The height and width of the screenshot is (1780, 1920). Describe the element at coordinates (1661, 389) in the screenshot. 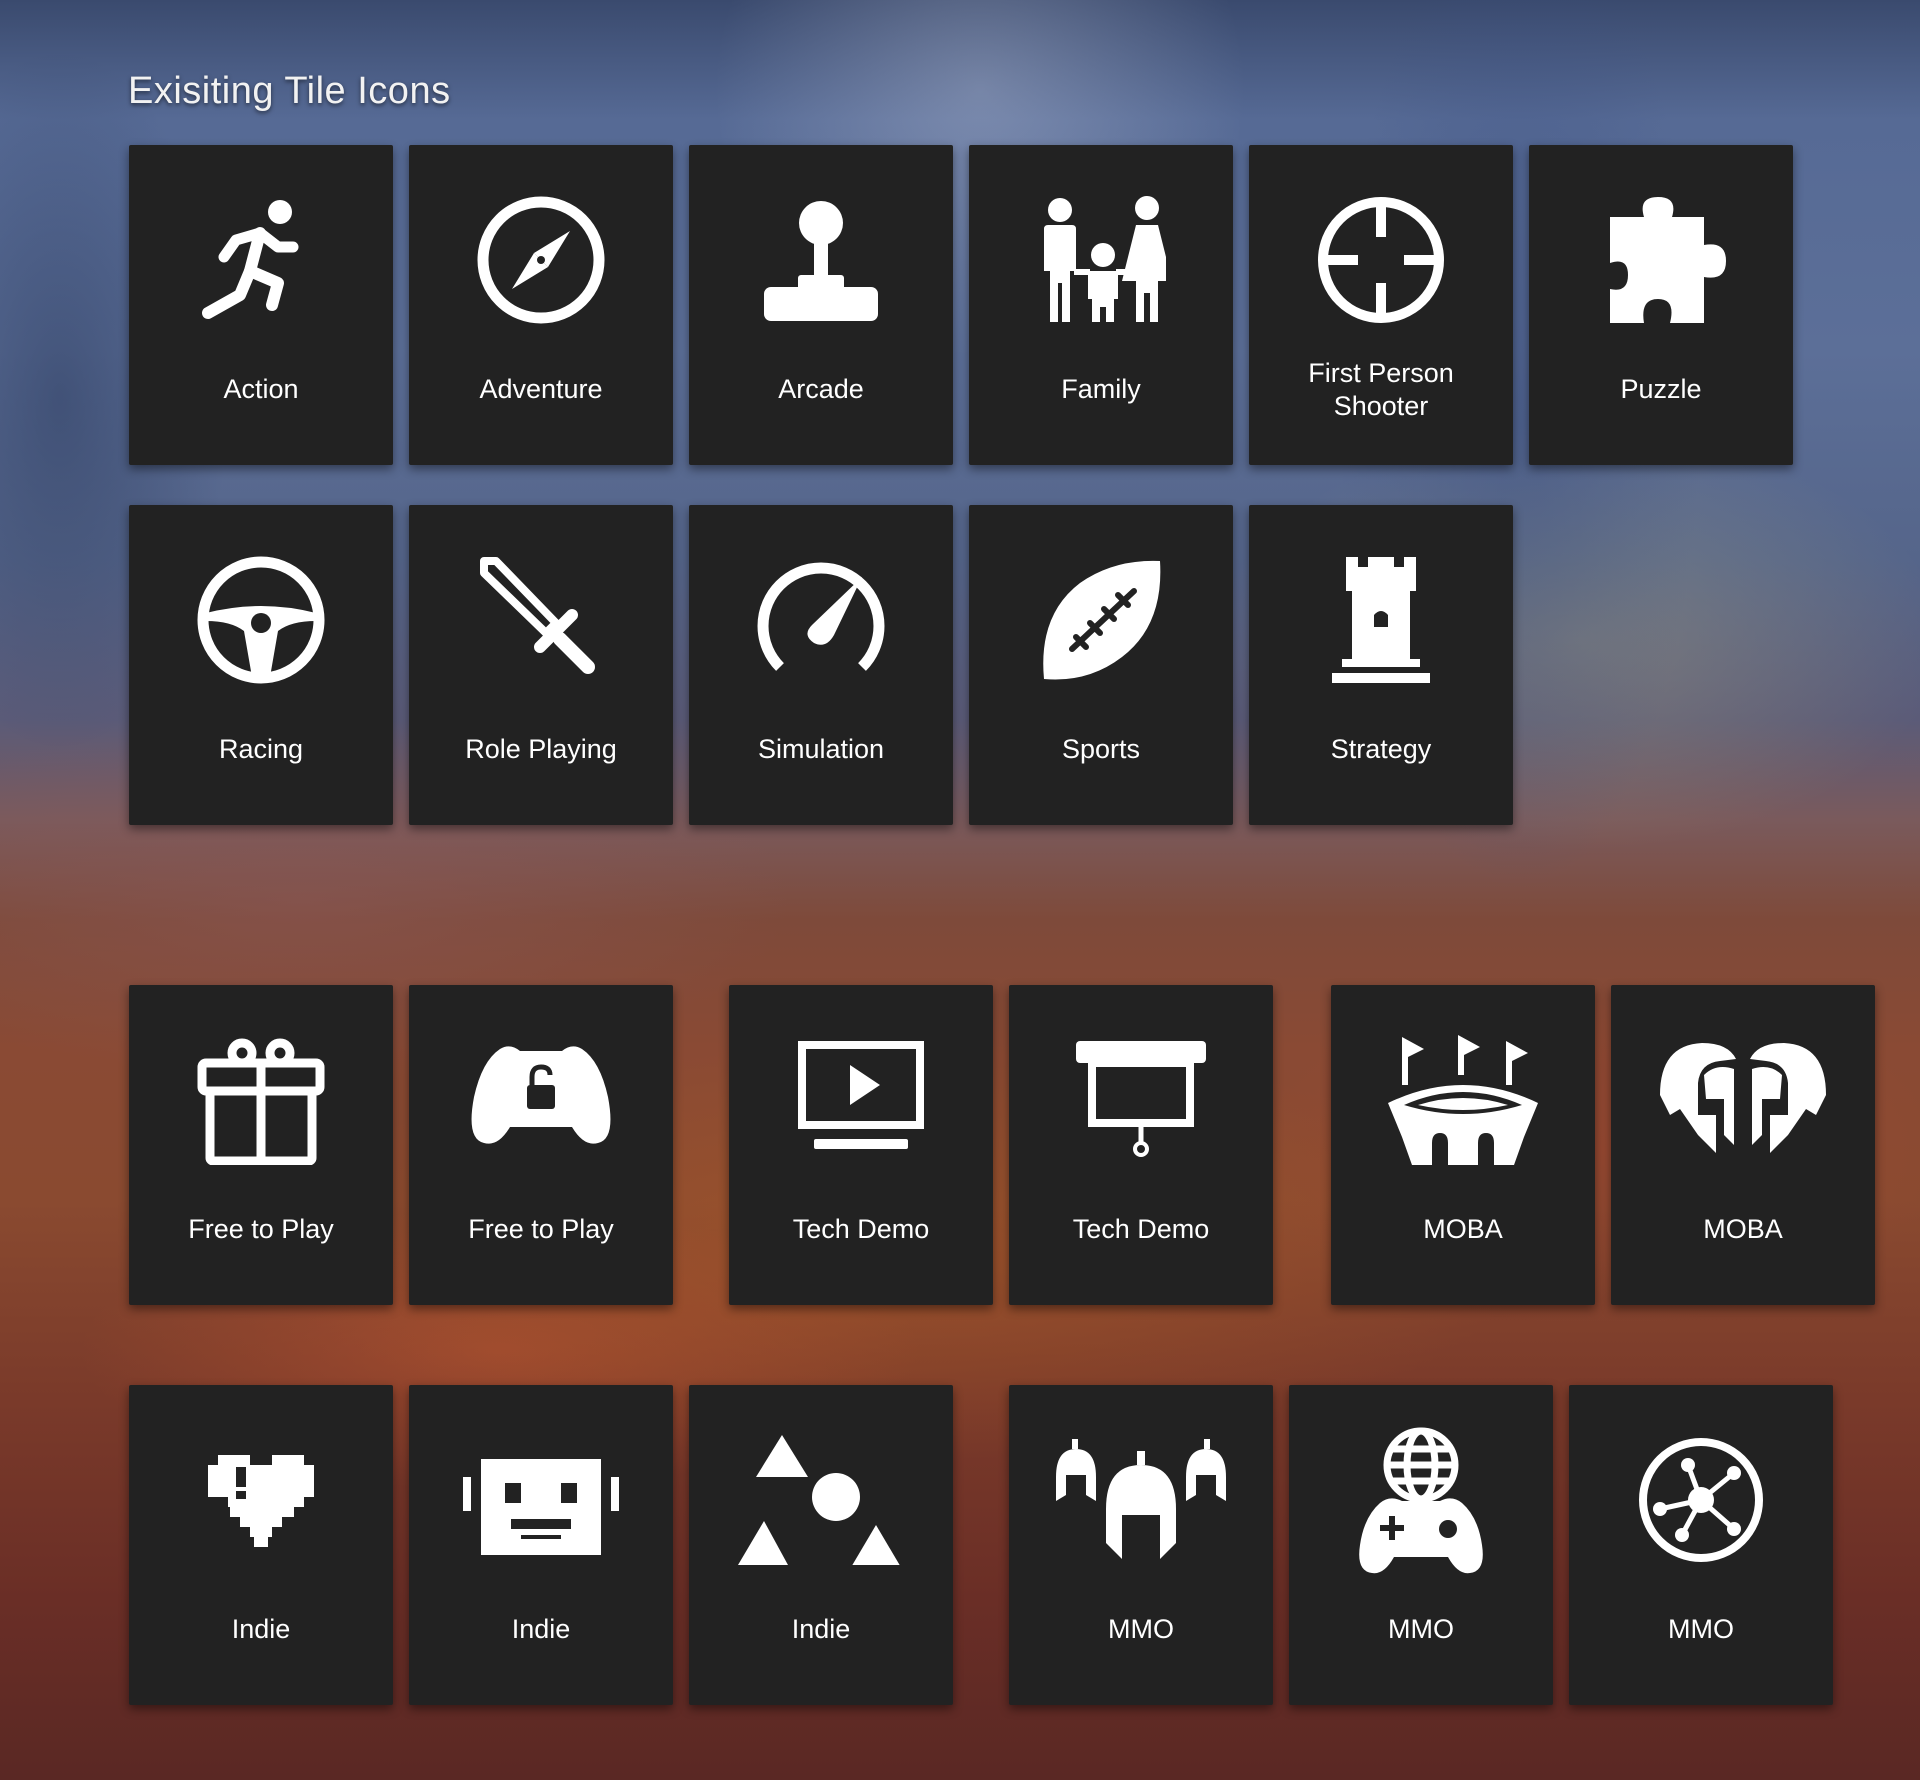

I see `tile-label: Puzzle` at that location.